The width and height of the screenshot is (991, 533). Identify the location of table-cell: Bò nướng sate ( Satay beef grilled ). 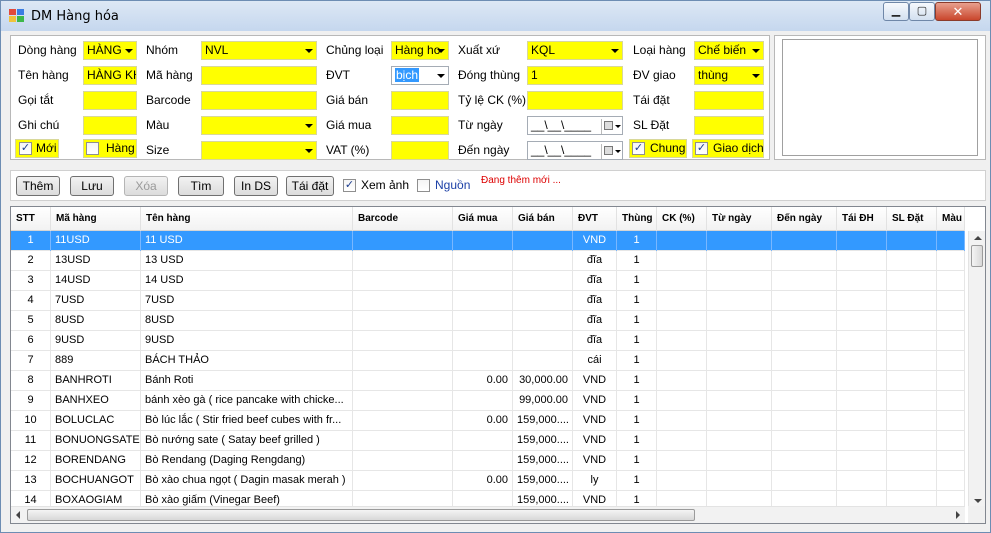
(247, 441).